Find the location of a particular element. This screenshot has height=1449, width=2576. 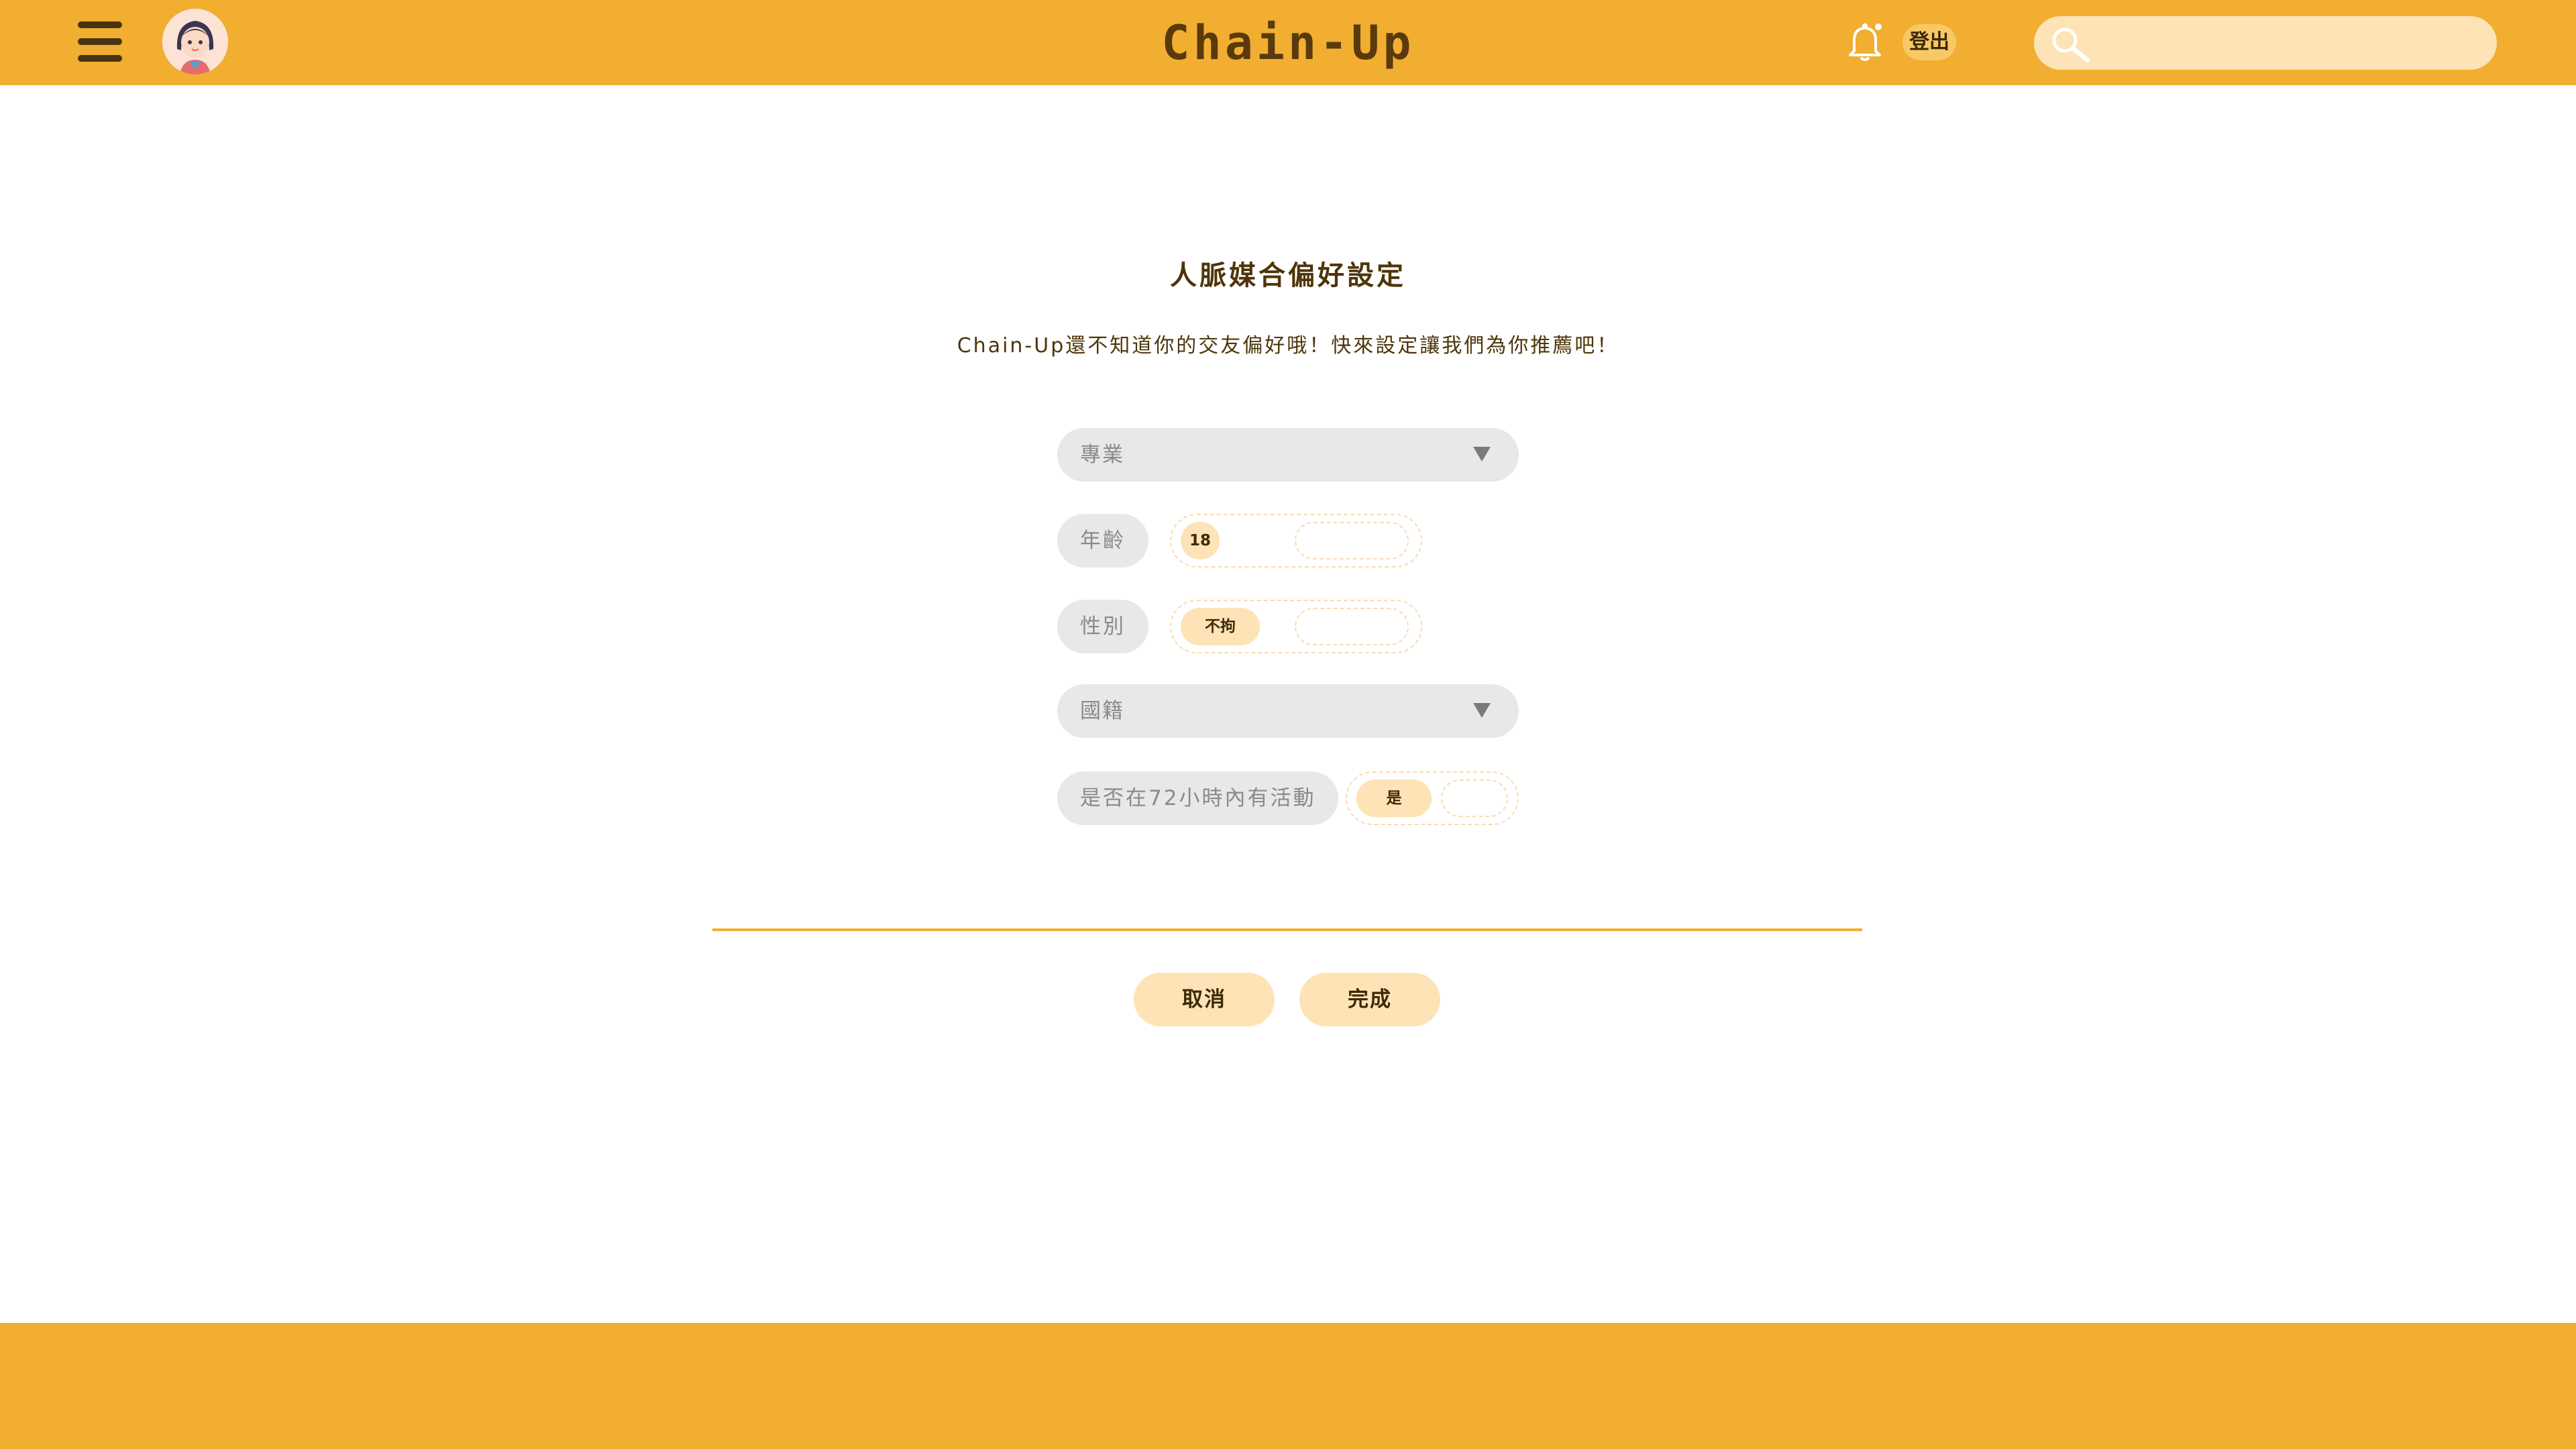

gender-selector: 不拘 is located at coordinates (1296, 626).